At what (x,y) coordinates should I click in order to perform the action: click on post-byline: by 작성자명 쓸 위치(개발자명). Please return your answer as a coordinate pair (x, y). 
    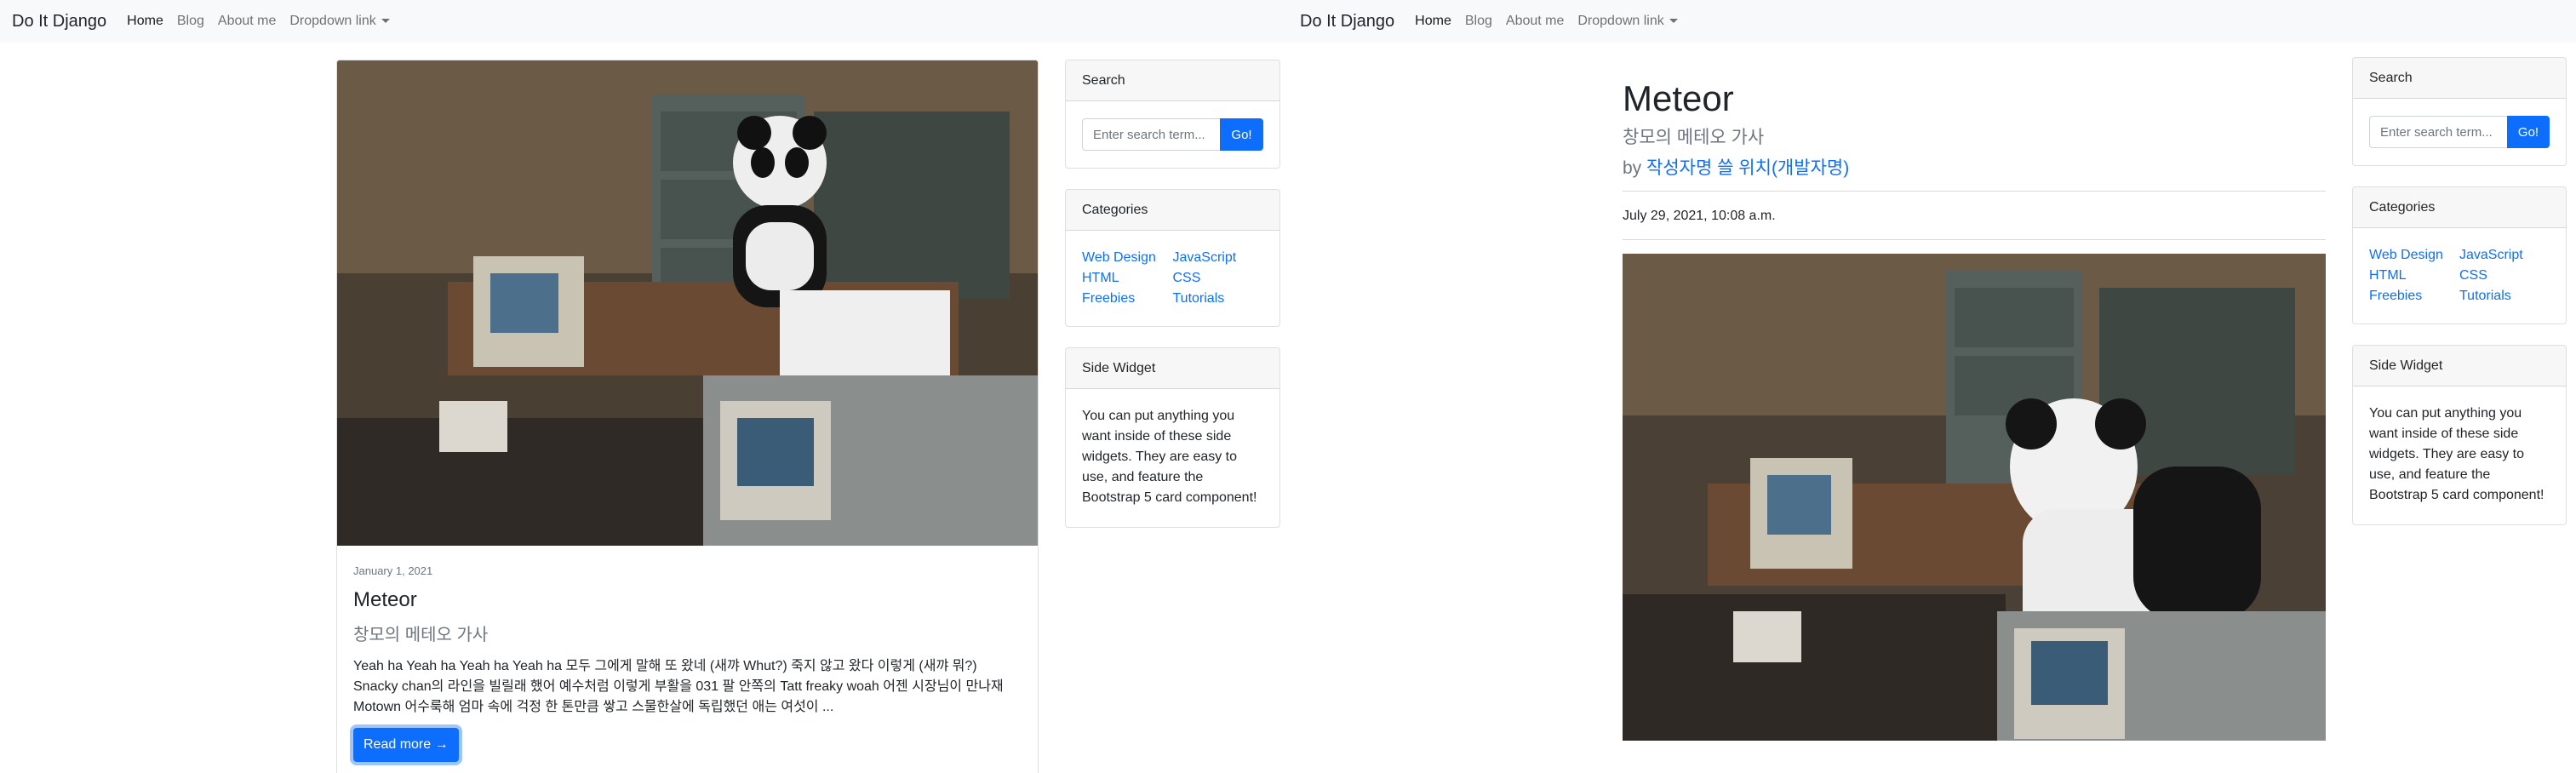
    Looking at the image, I should click on (1736, 167).